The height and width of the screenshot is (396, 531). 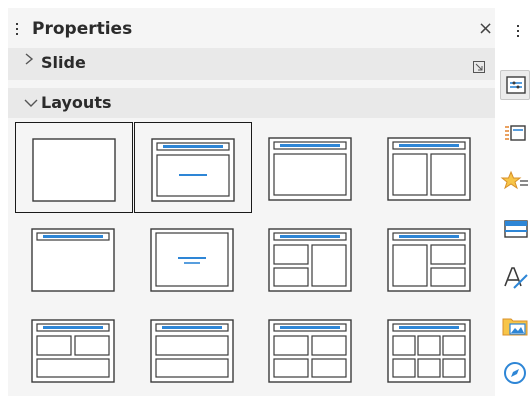 I want to click on layout-title-single-content, so click(x=311, y=167).